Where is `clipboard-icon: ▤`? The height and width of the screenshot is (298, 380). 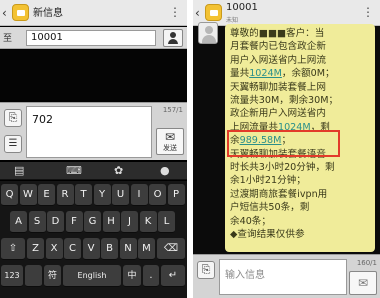
clipboard-icon: ▤ is located at coordinates (19, 171).